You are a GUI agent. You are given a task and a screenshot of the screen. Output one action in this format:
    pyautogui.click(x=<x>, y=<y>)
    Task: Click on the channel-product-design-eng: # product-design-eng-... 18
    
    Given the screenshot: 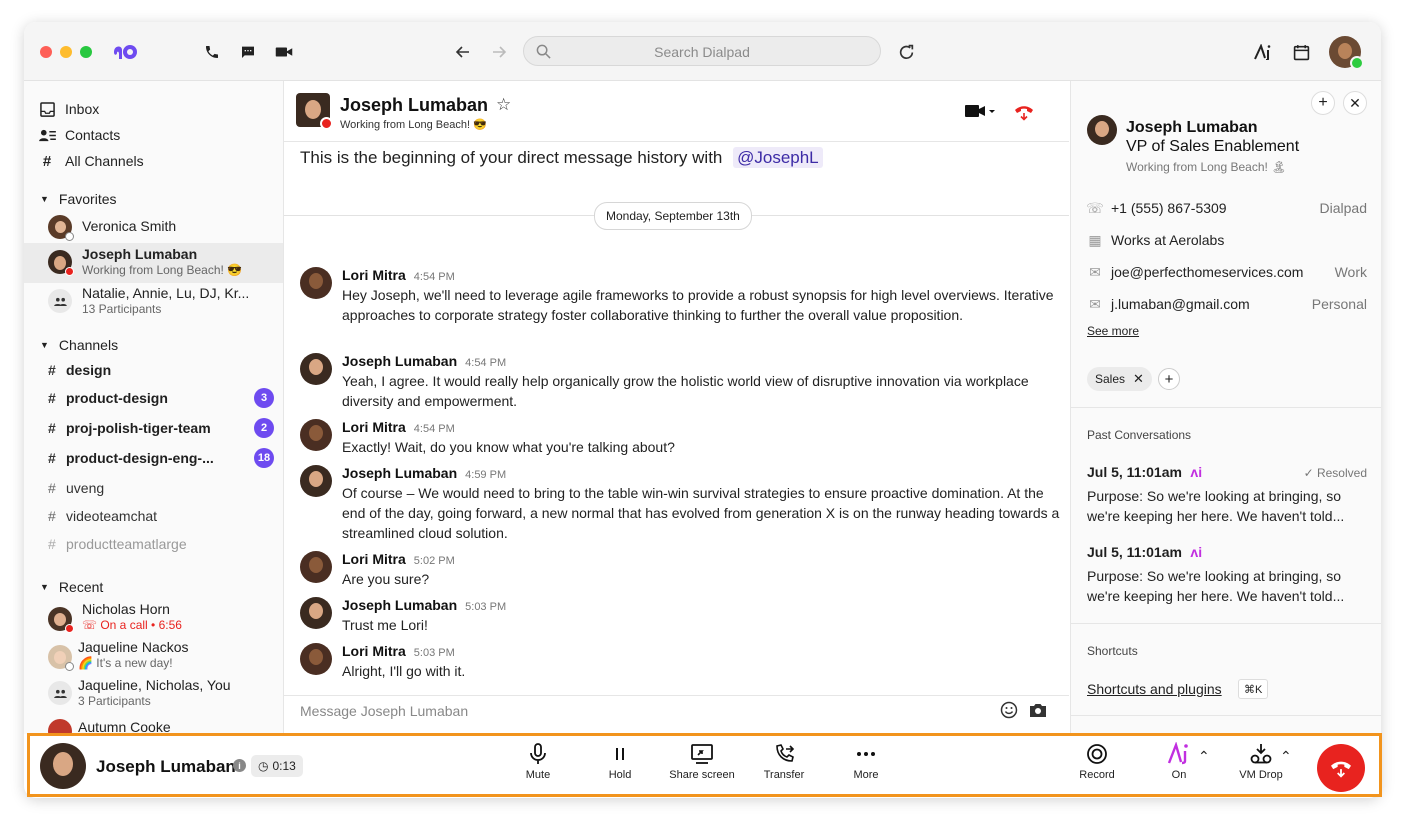 What is the action you would take?
    pyautogui.click(x=161, y=458)
    